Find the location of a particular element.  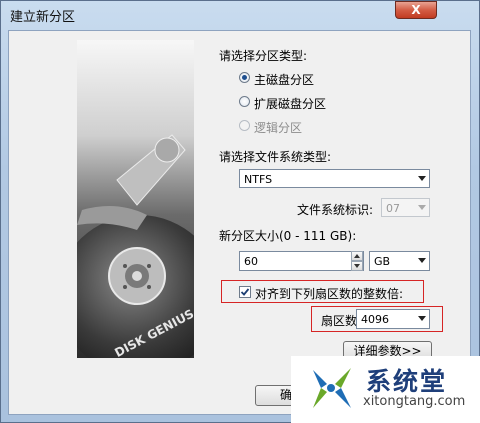

filesystem-value: NTFS is located at coordinates (258, 179).